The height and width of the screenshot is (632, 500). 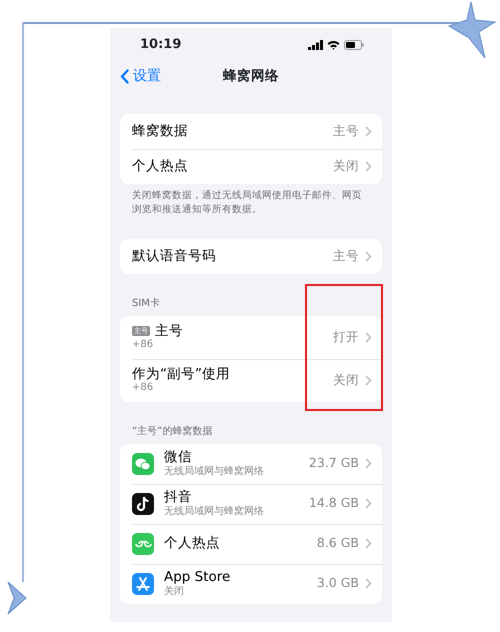 I want to click on row-value: 14.8 GB, so click(x=333, y=503).